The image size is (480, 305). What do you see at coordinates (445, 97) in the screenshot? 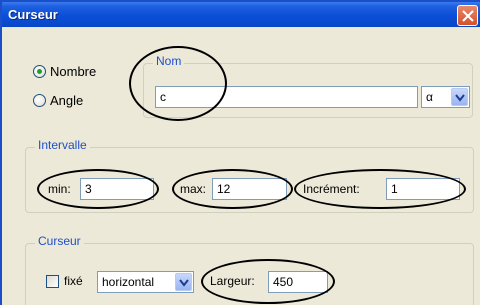
I see `symbol-dropdown: α` at bounding box center [445, 97].